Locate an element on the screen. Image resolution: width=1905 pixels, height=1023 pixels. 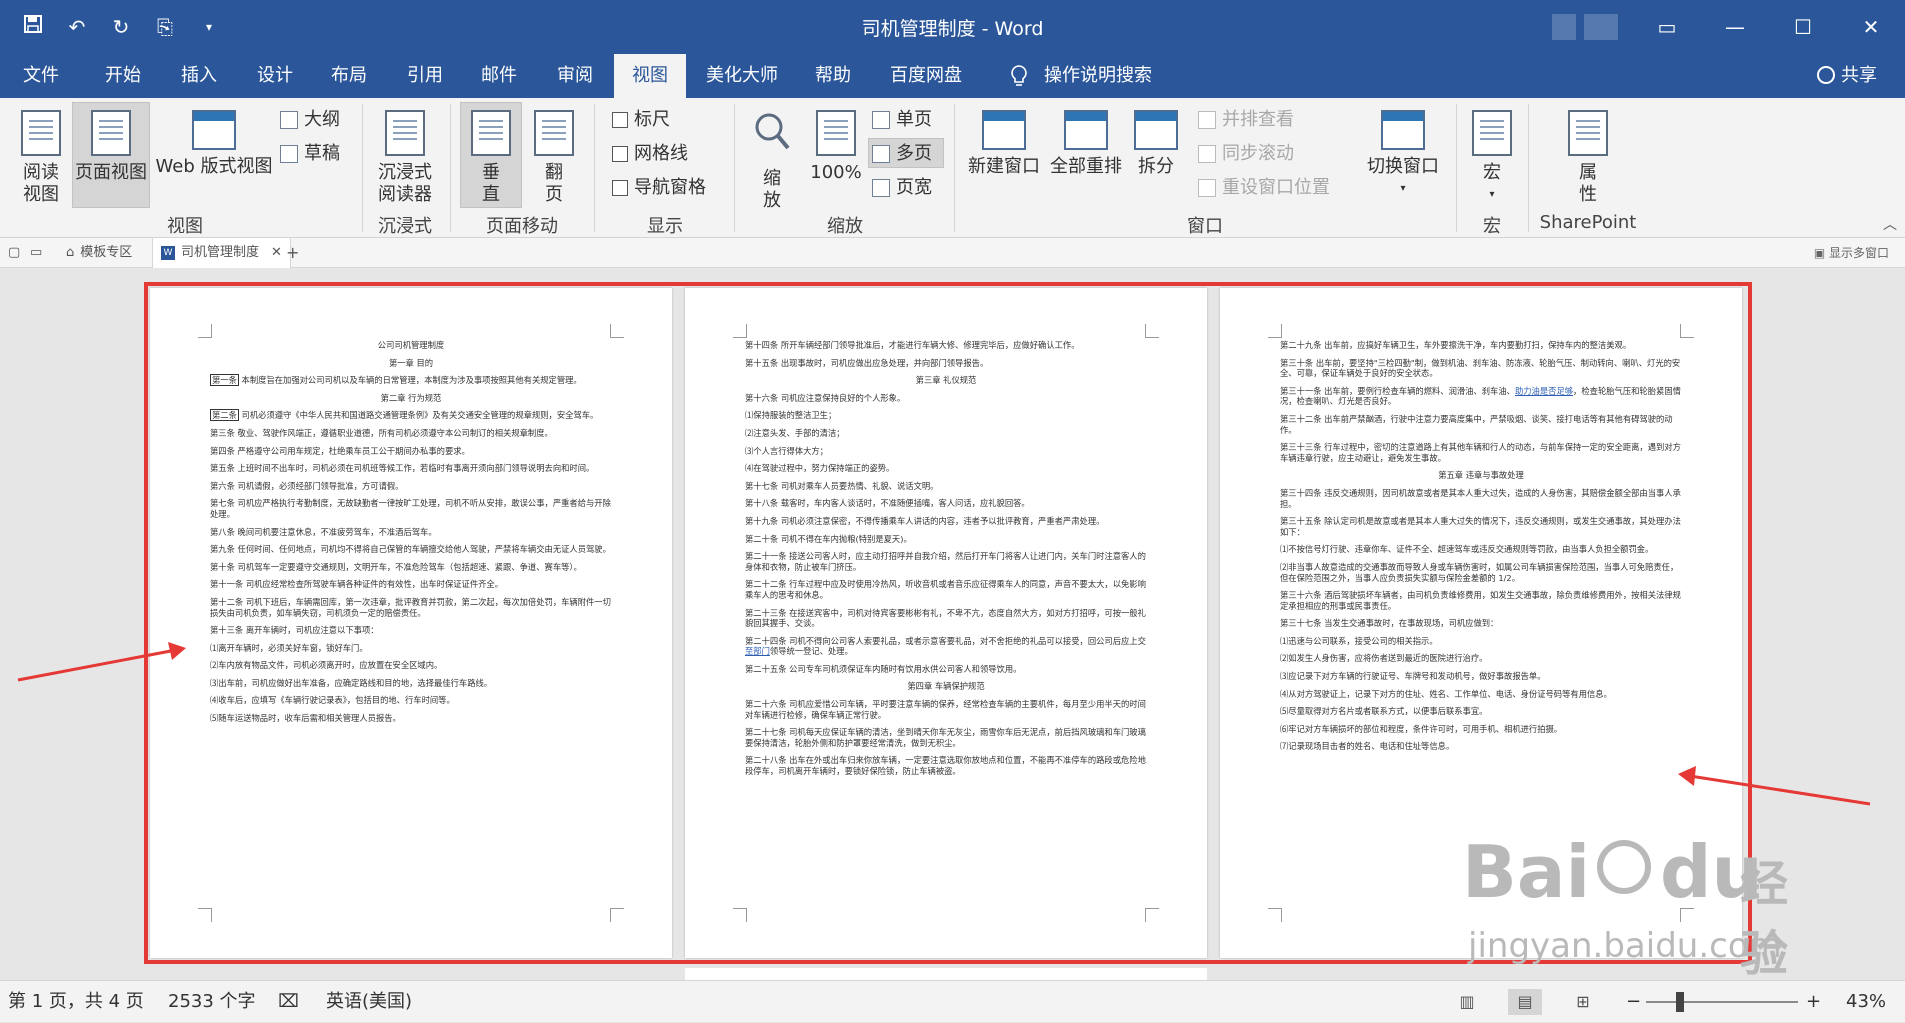
tab-layout: 布局 is located at coordinates (349, 76).